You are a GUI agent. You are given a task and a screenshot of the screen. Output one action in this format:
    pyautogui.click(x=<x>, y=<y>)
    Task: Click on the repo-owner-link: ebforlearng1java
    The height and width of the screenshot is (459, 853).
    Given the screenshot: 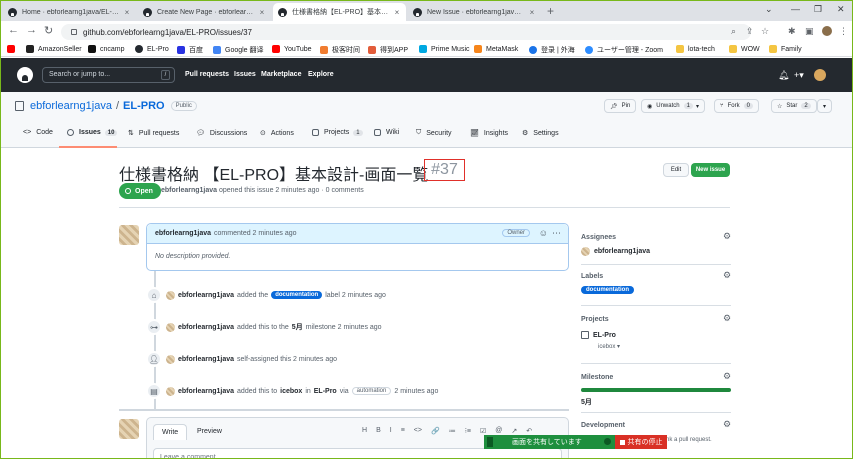 What is the action you would take?
    pyautogui.click(x=71, y=106)
    